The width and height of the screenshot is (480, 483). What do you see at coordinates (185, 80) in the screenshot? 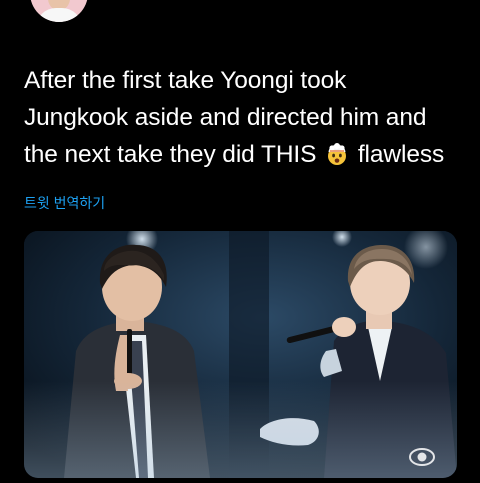
I see `tweet-line-1: After the first take Yoongi took` at bounding box center [185, 80].